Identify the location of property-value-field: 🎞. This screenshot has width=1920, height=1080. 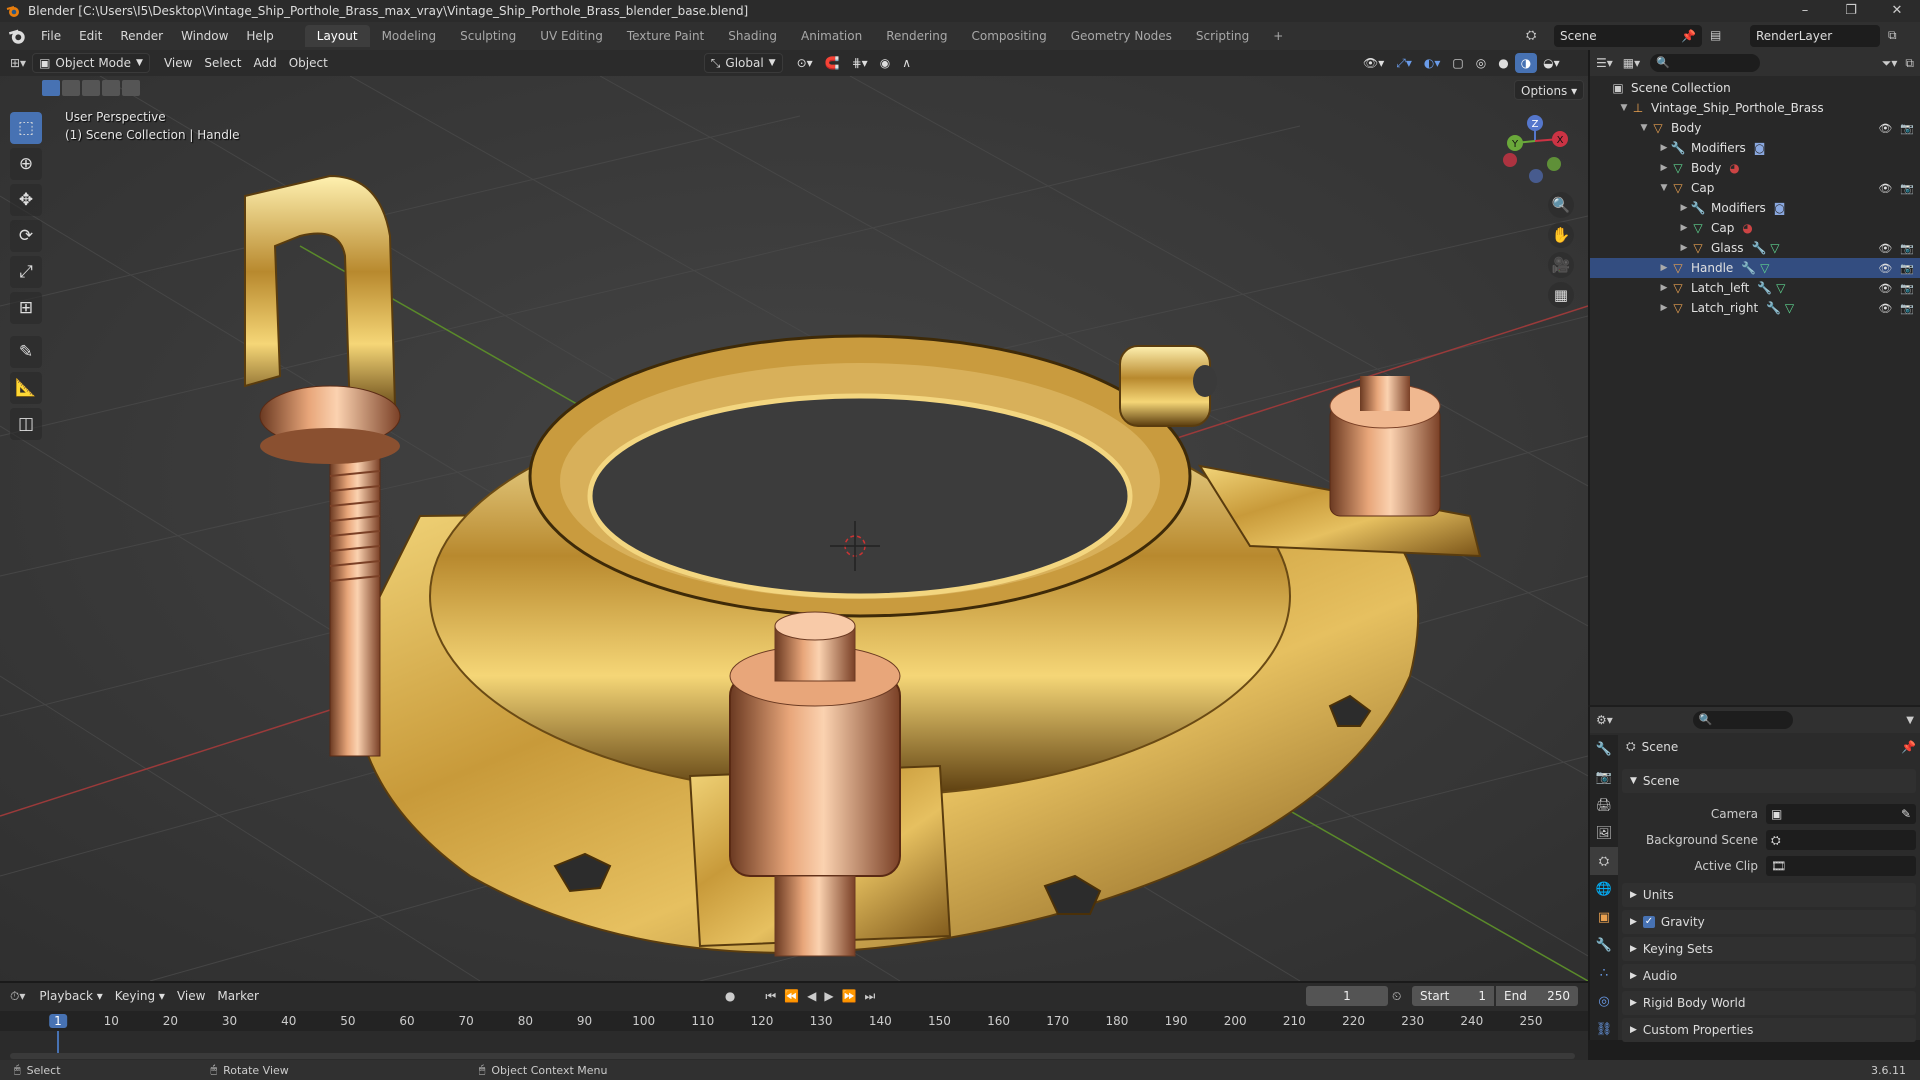
(1841, 866).